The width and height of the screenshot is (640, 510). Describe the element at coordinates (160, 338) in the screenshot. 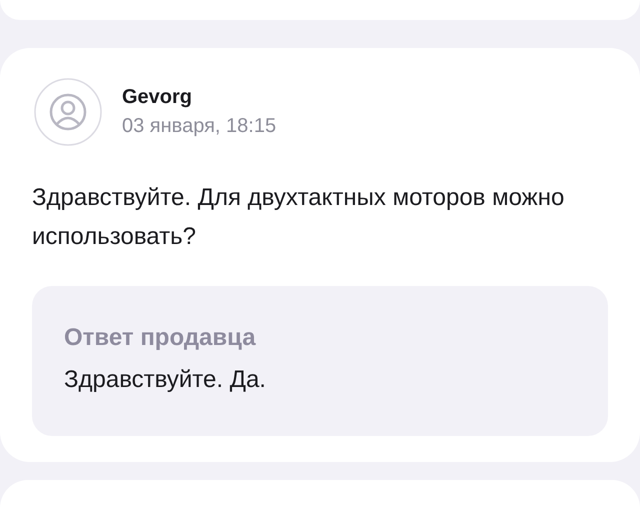

I see `answer-label: Ответ продавца` at that location.